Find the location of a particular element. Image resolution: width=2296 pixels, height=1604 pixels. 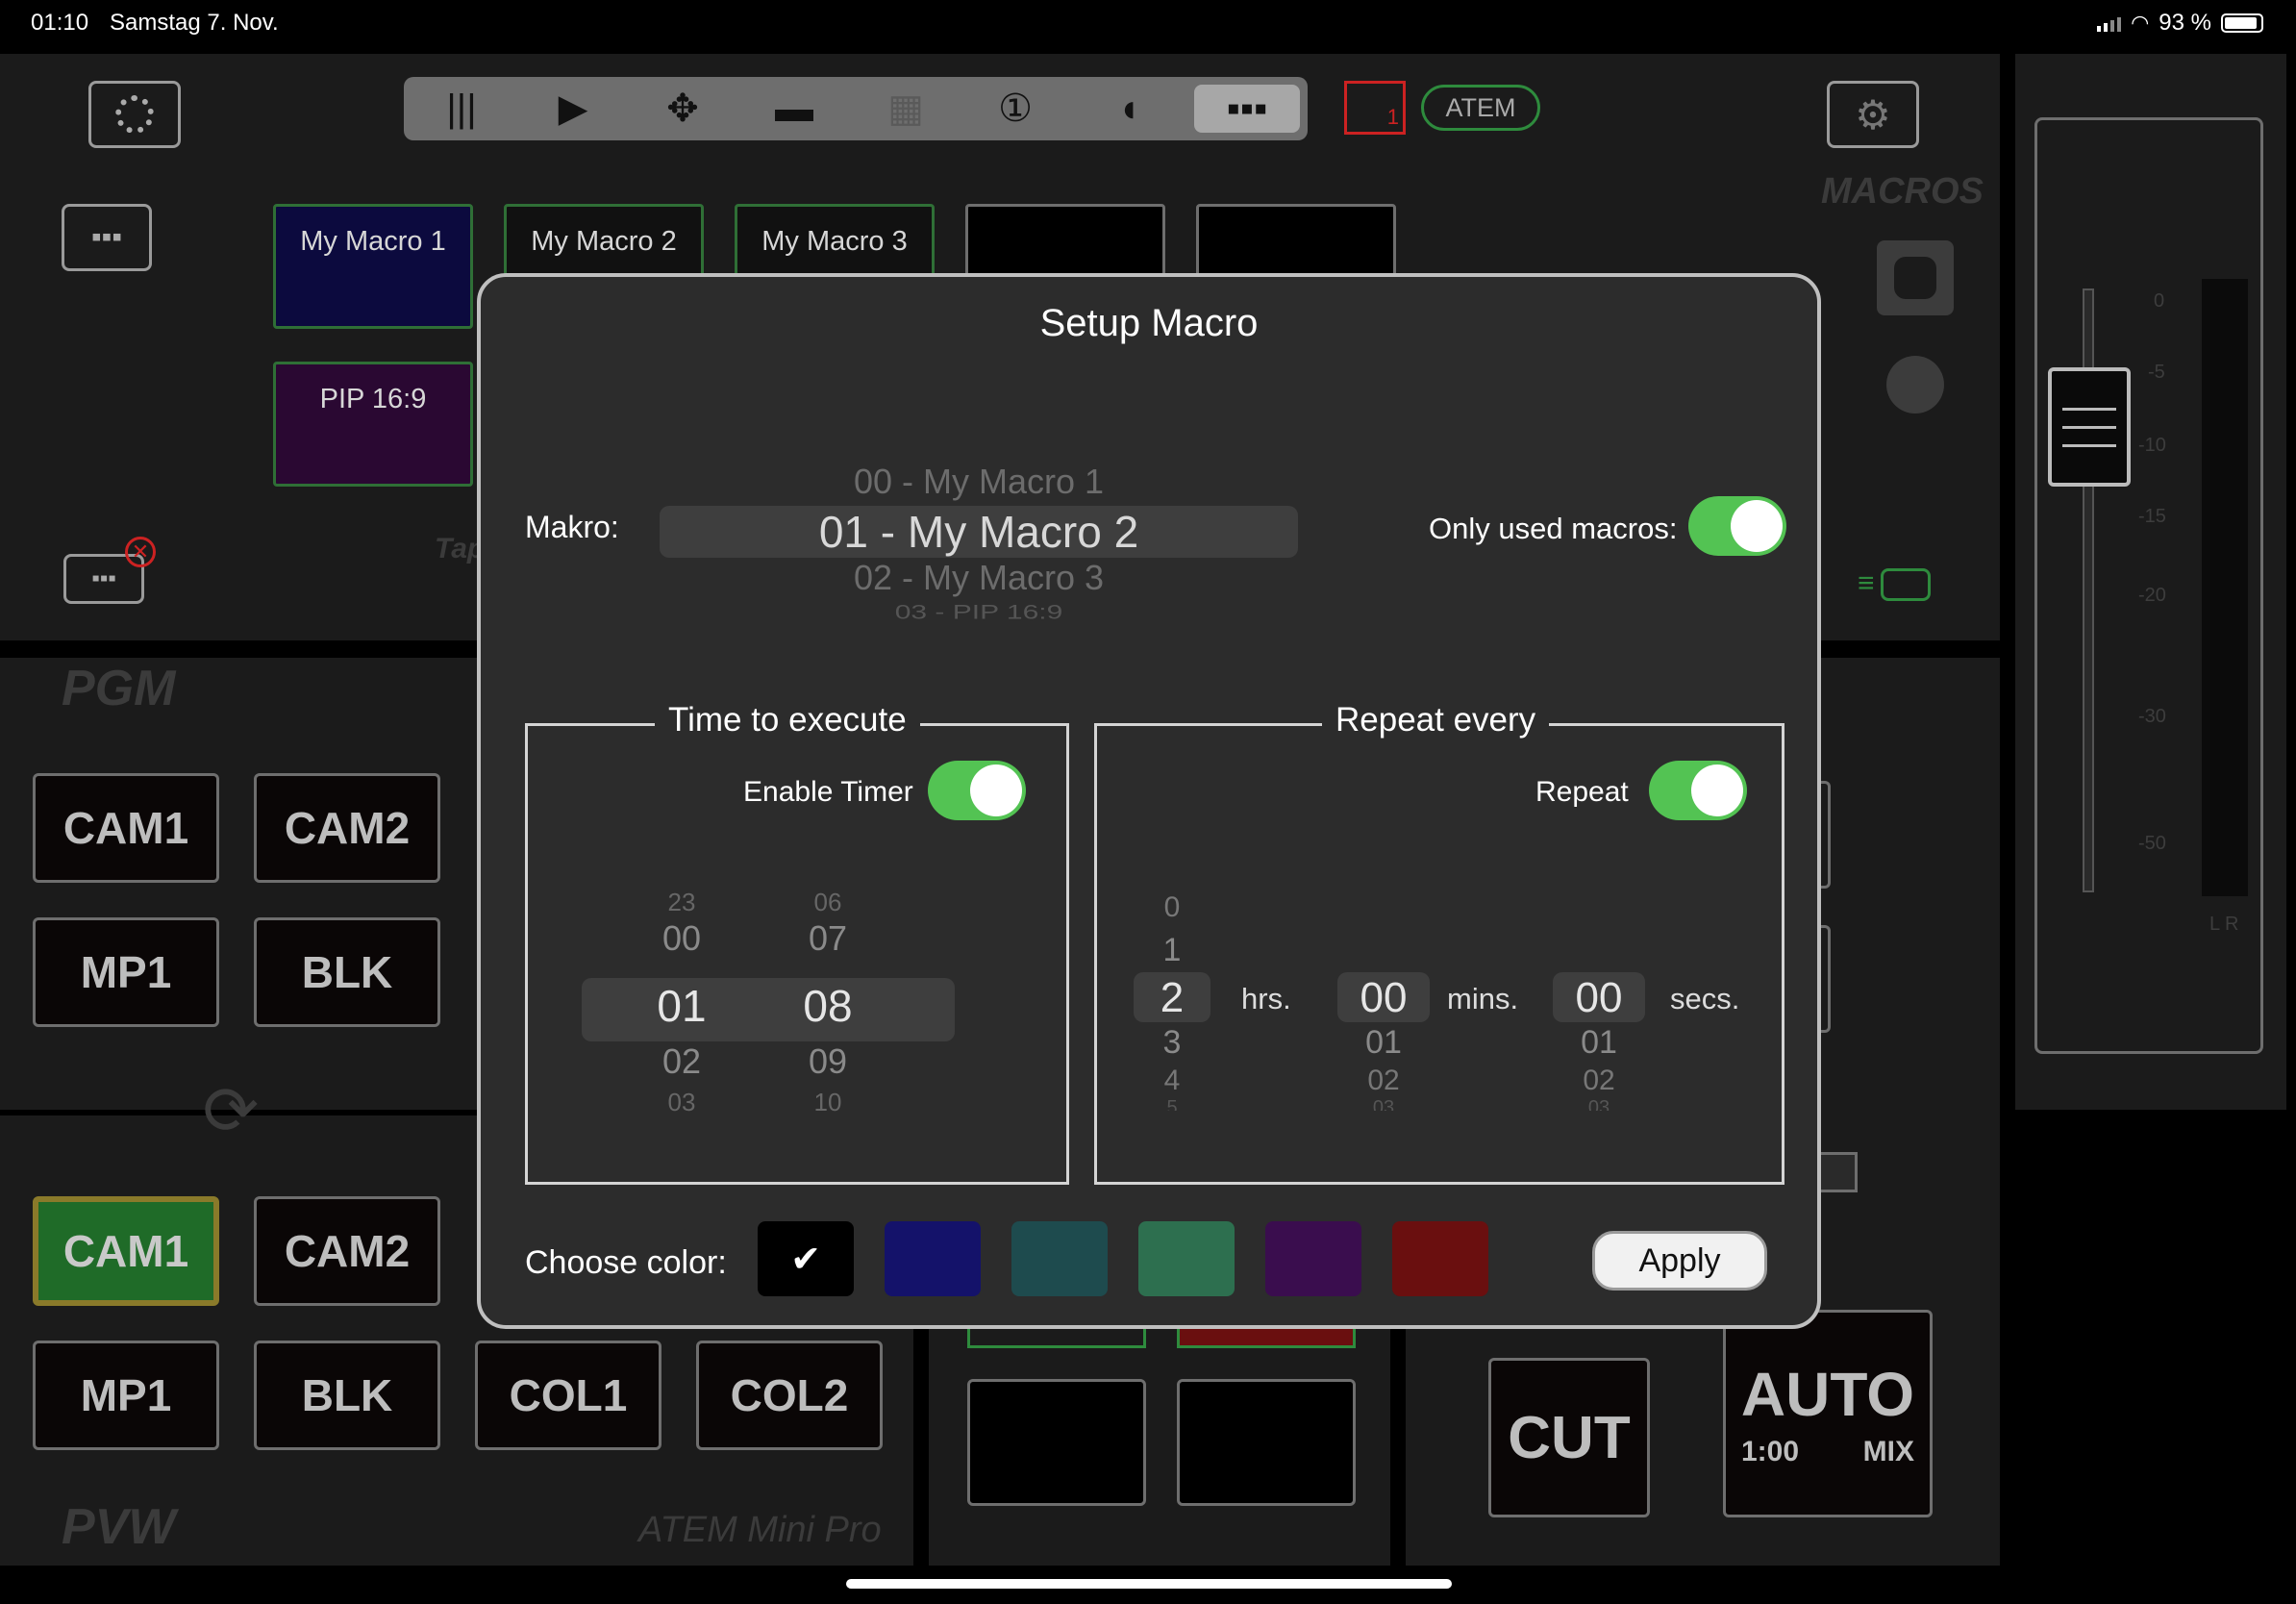

battery-icon is located at coordinates (2242, 23).